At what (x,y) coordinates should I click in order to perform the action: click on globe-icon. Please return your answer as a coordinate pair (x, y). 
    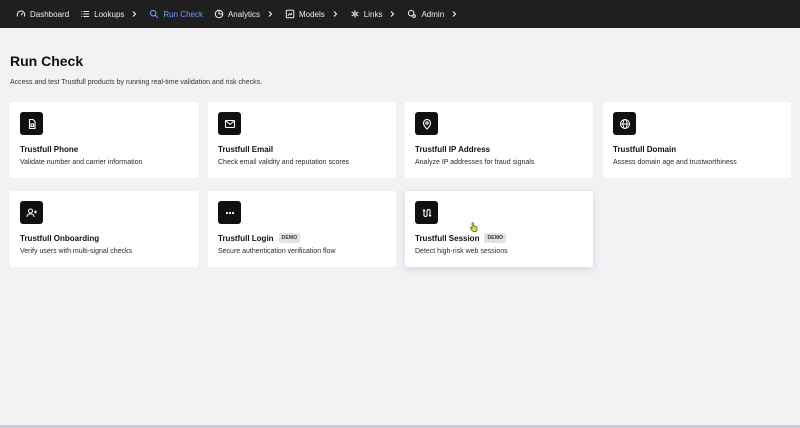
    Looking at the image, I should click on (624, 123).